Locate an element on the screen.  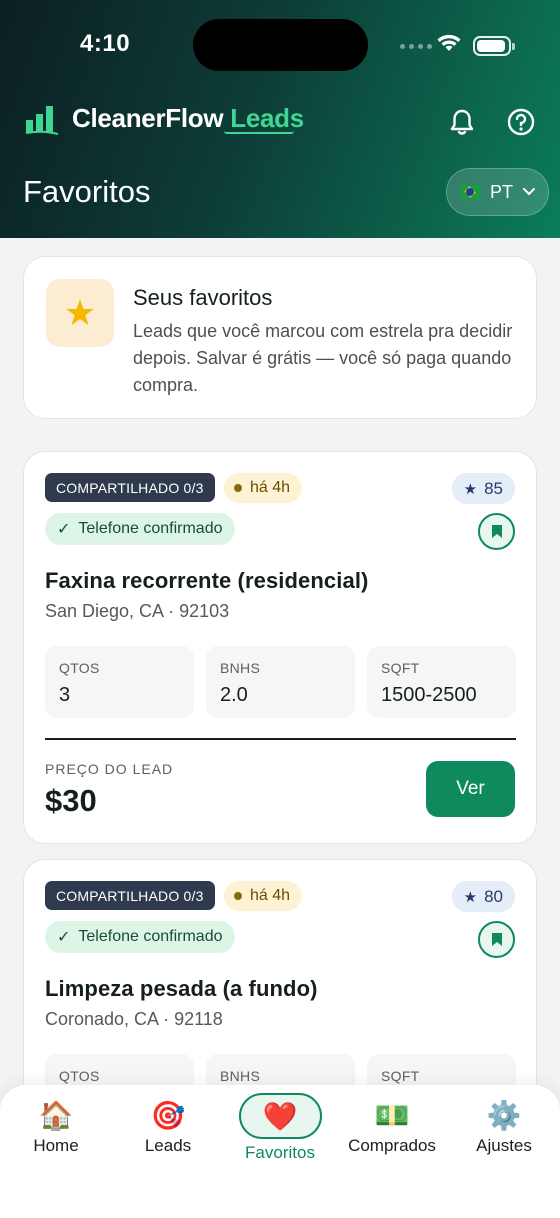
stat-sqft: SQFT 1500-2500 is located at coordinates (441, 682).